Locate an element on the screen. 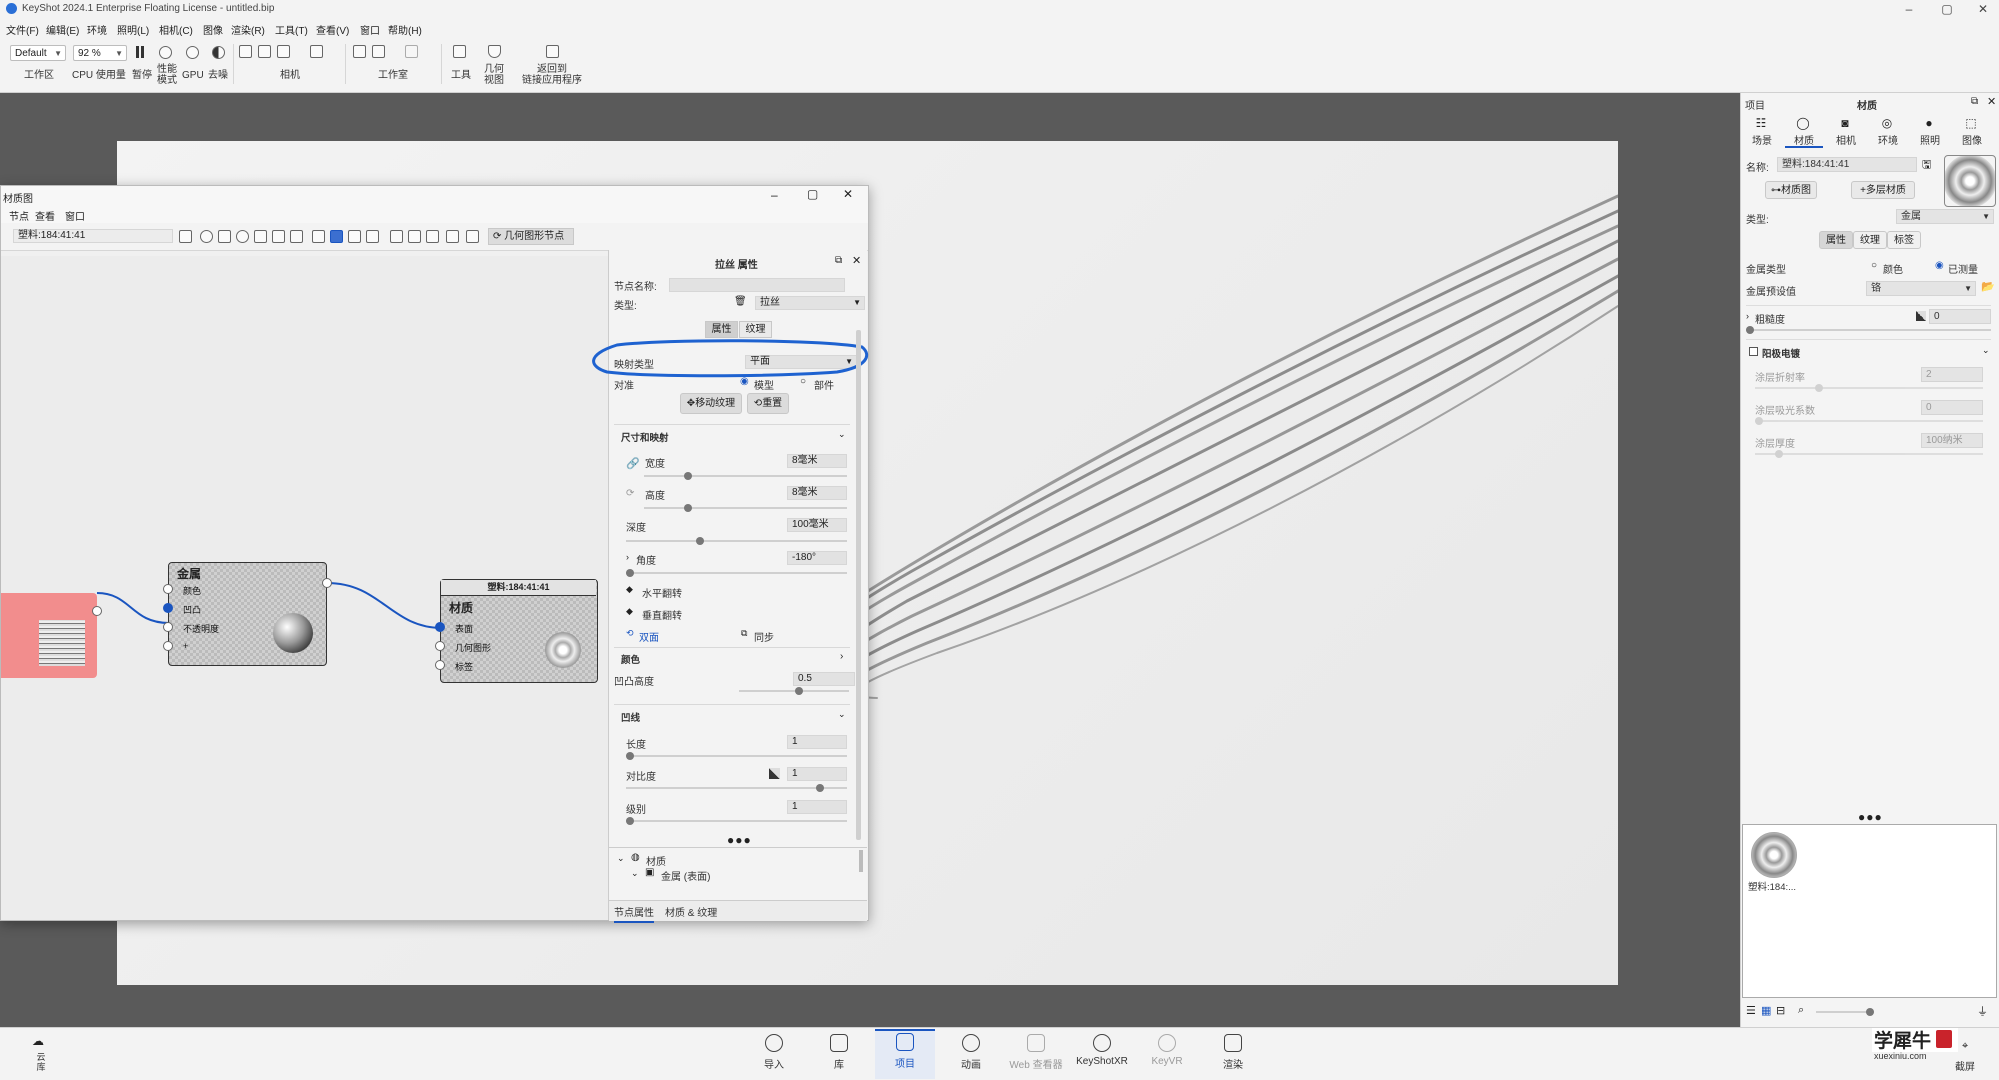 The image size is (1999, 1080). double-sided-label: 双面 is located at coordinates (649, 636).